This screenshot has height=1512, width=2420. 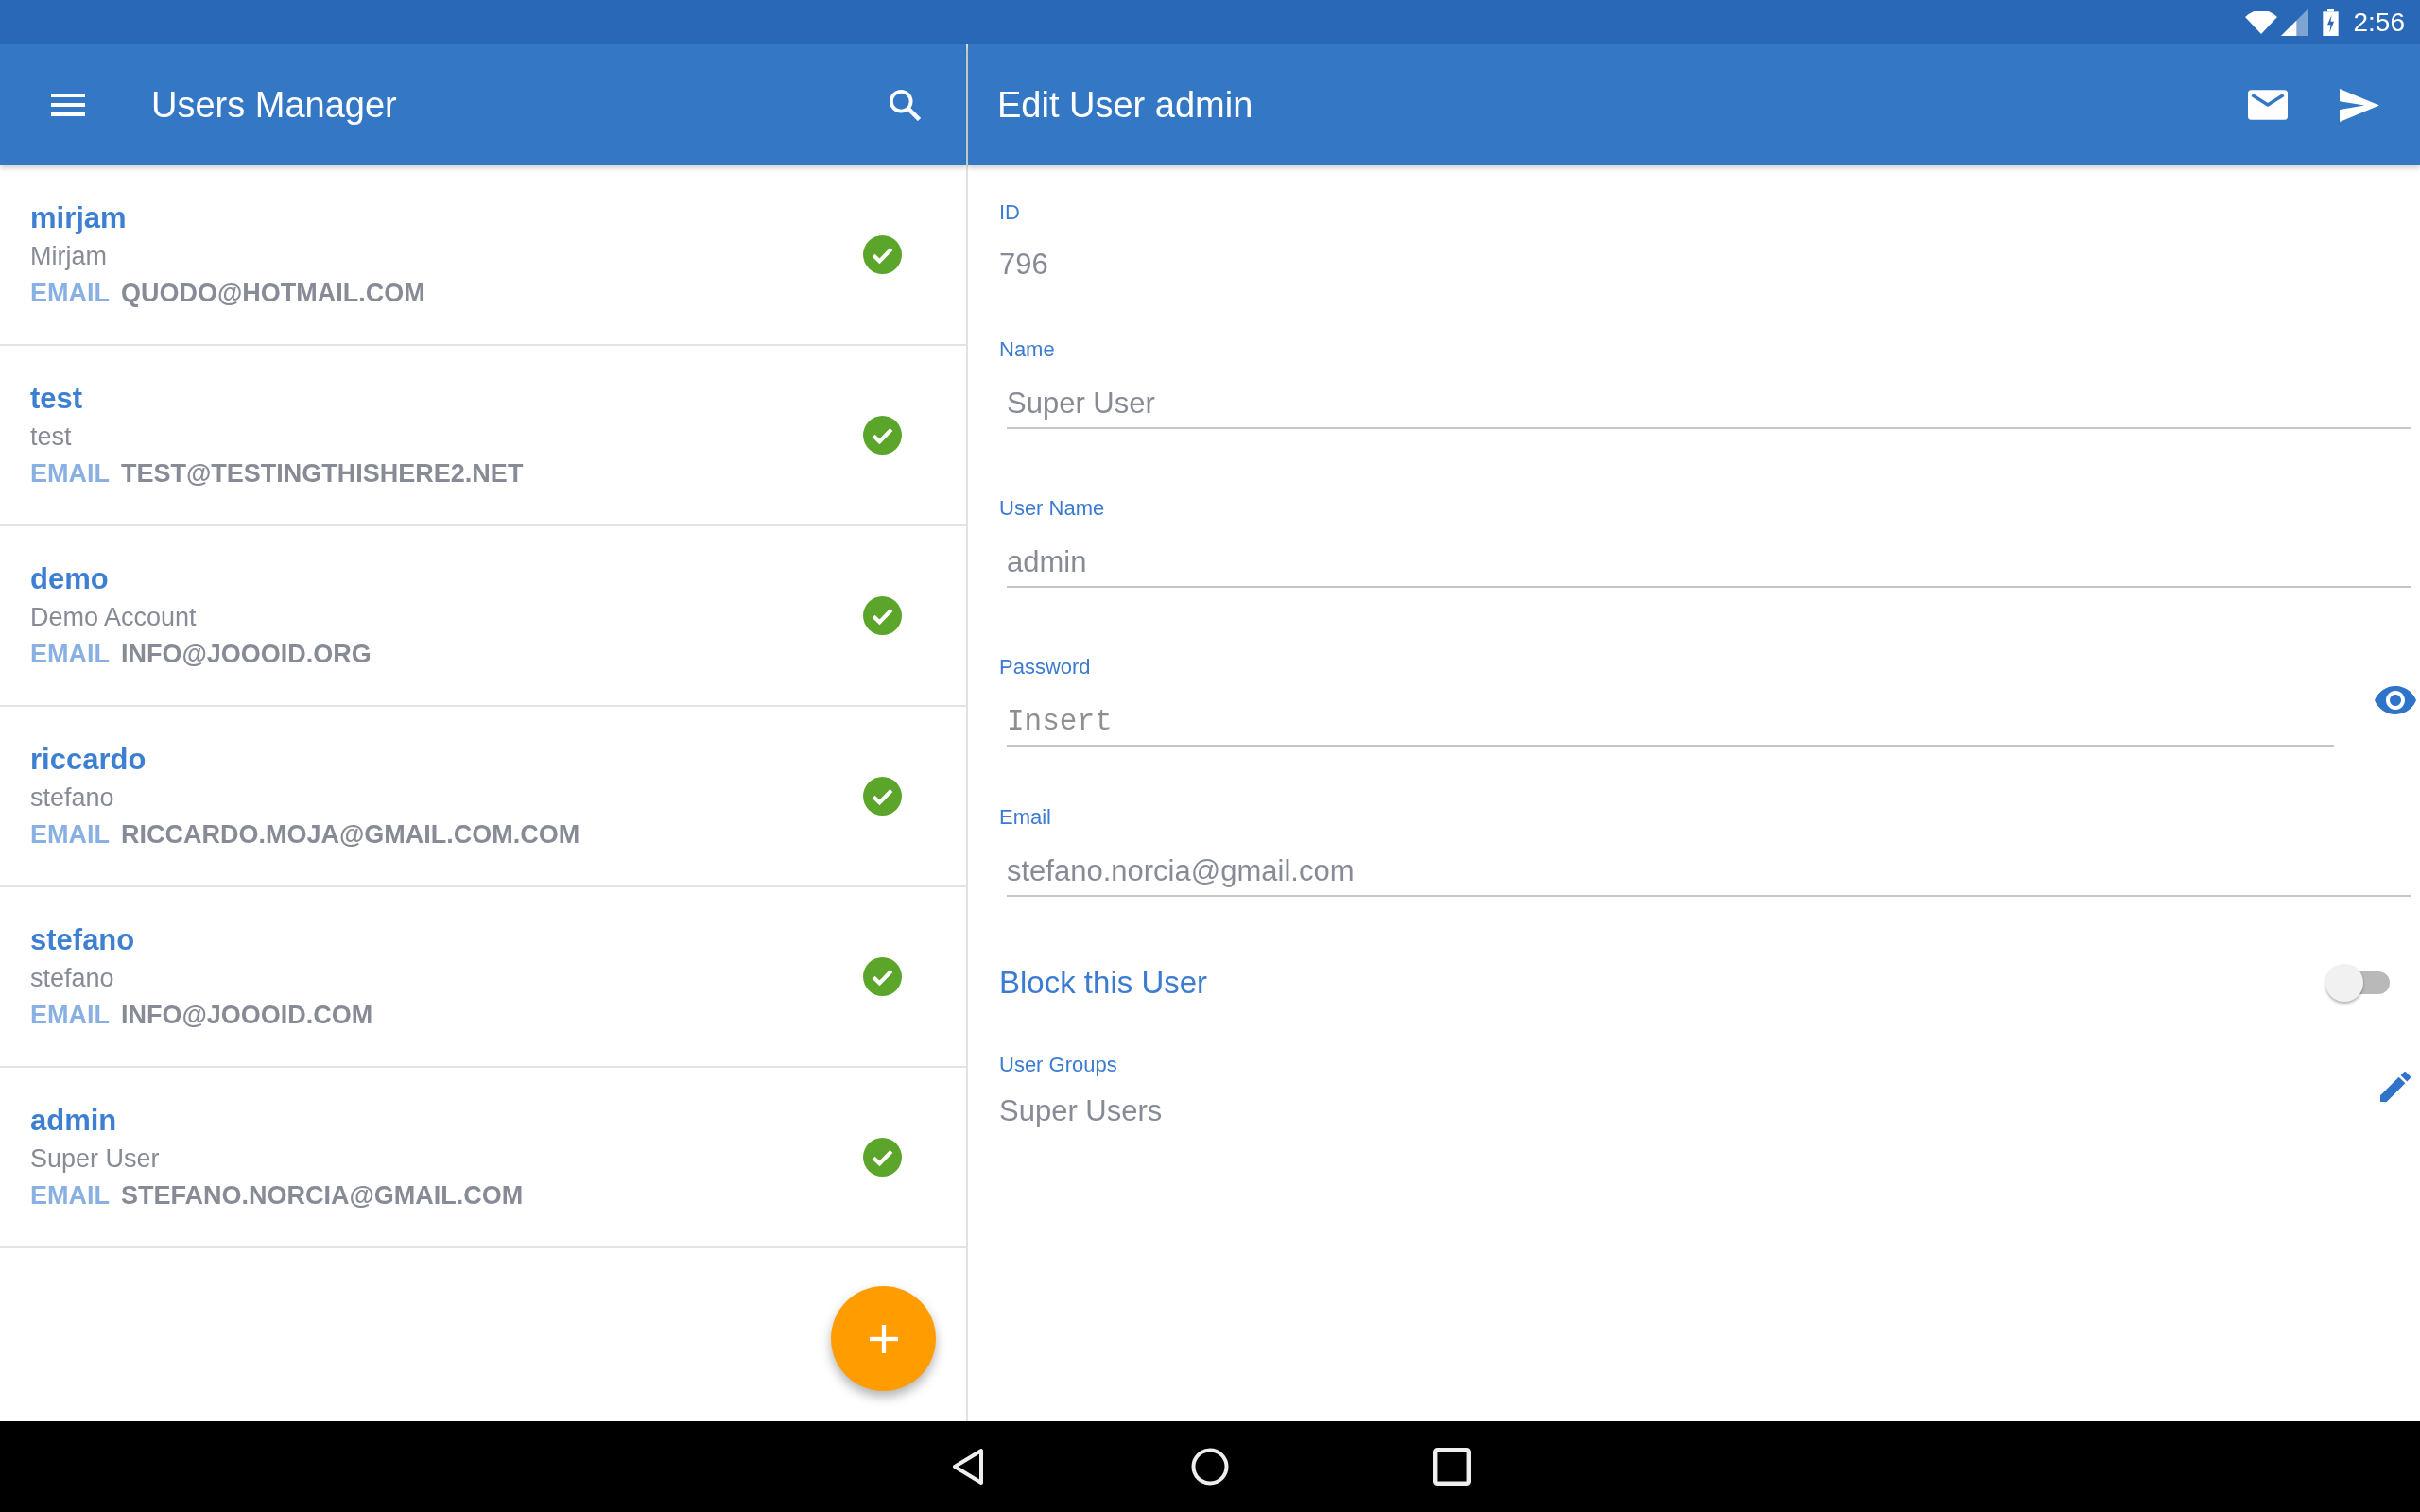 I want to click on text-field: stefano.norcia@gmail.com, so click(x=1709, y=871).